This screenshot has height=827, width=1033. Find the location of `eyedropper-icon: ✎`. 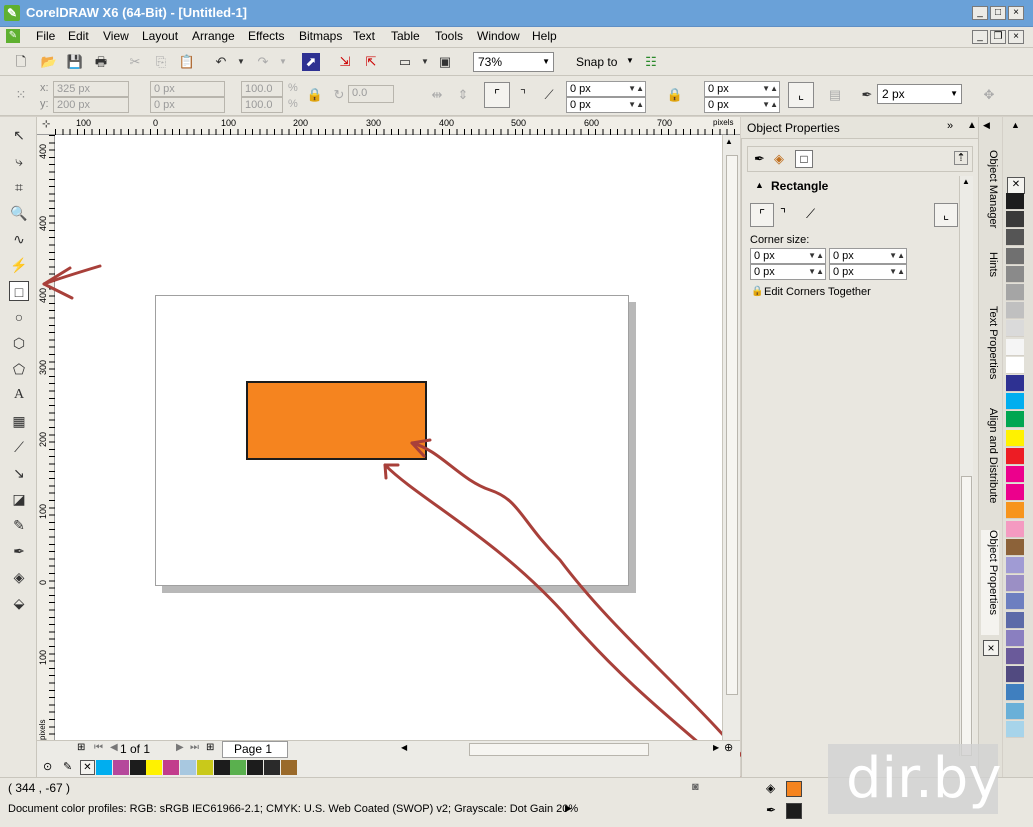

eyedropper-icon: ✎ is located at coordinates (67, 766).